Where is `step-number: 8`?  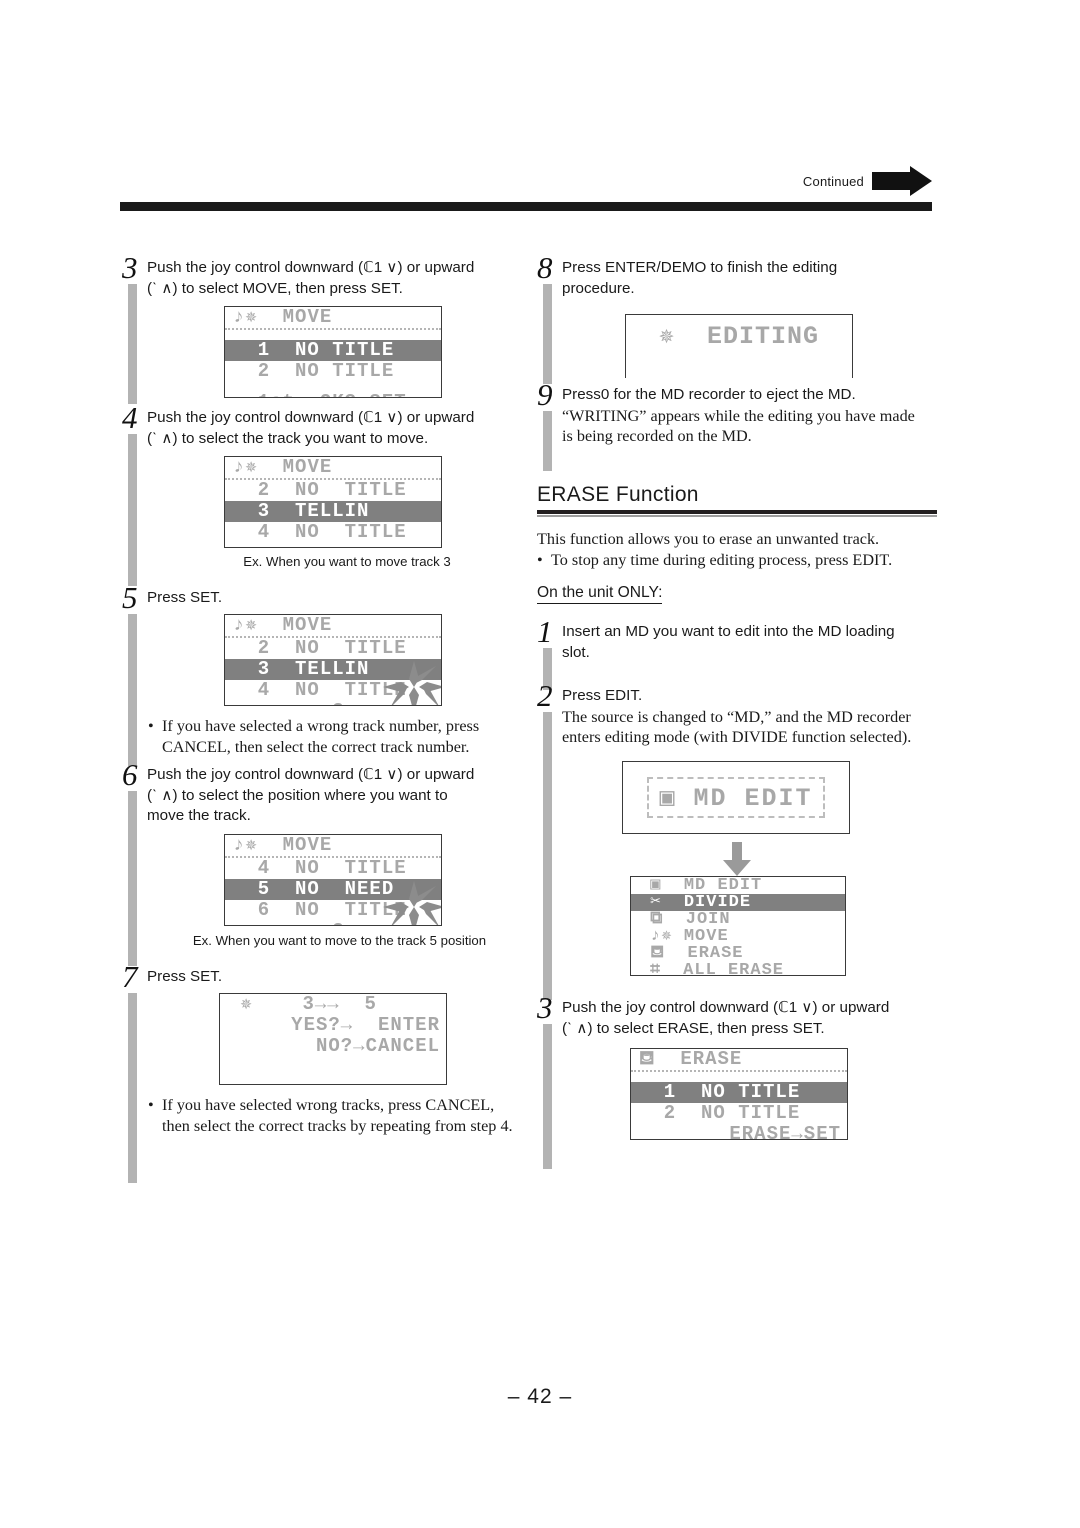 step-number: 8 is located at coordinates (545, 267).